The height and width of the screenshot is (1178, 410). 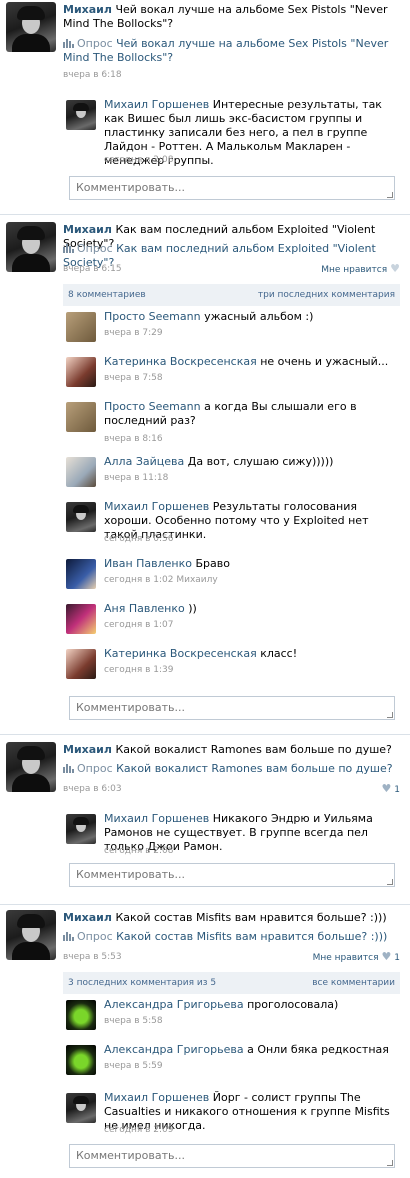 I want to click on commenter-name: Аня Павленко, so click(x=144, y=608).